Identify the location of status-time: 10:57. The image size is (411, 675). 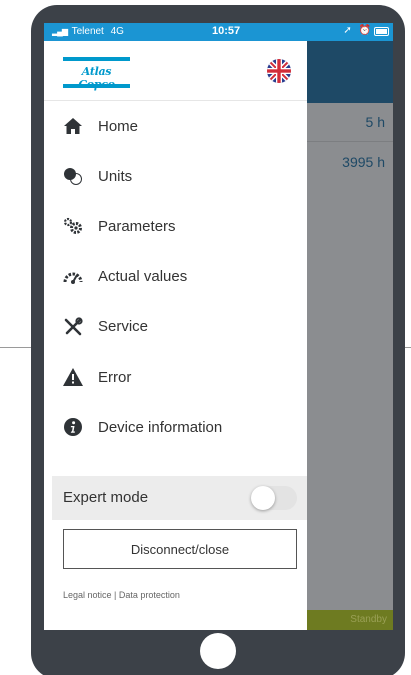
(226, 31).